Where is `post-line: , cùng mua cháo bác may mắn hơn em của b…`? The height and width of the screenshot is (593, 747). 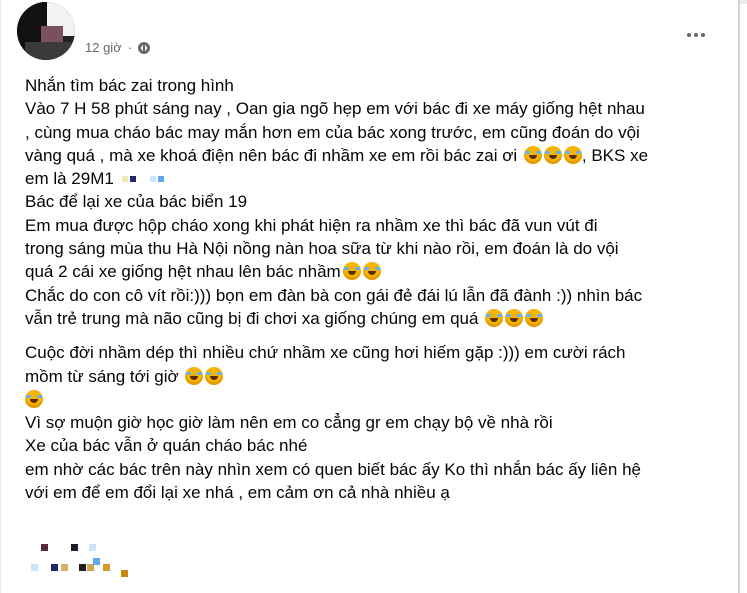 post-line: , cùng mua cháo bác may mắn hơn em của b… is located at coordinates (332, 132).